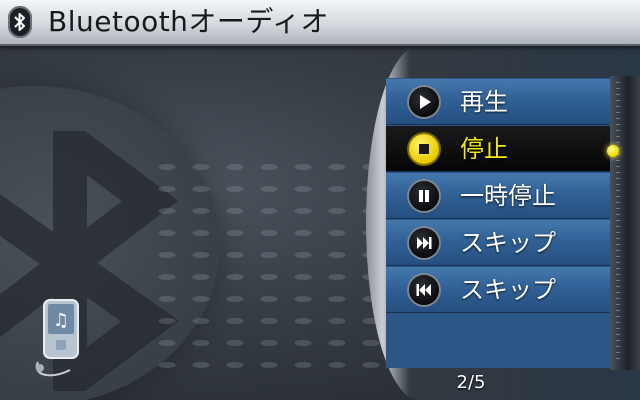 This screenshot has width=640, height=400. What do you see at coordinates (424, 243) in the screenshot?
I see `skip-forward-icon` at bounding box center [424, 243].